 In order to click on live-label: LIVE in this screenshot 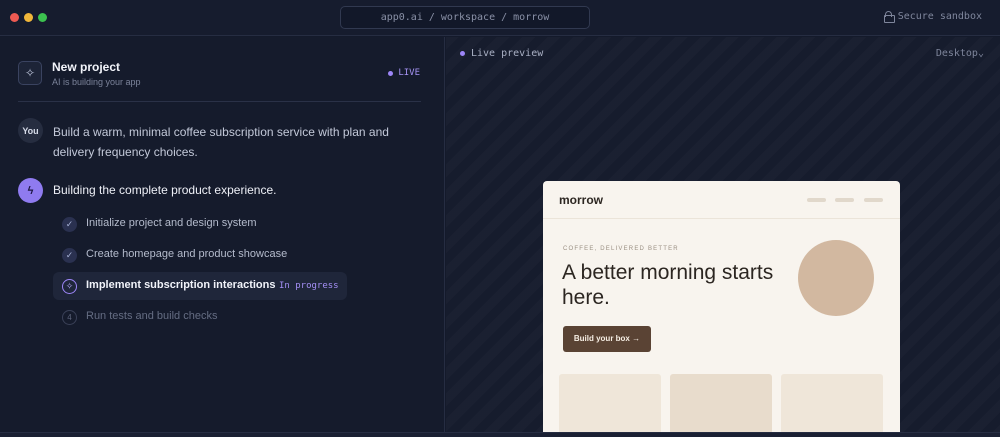, I will do `click(409, 73)`.